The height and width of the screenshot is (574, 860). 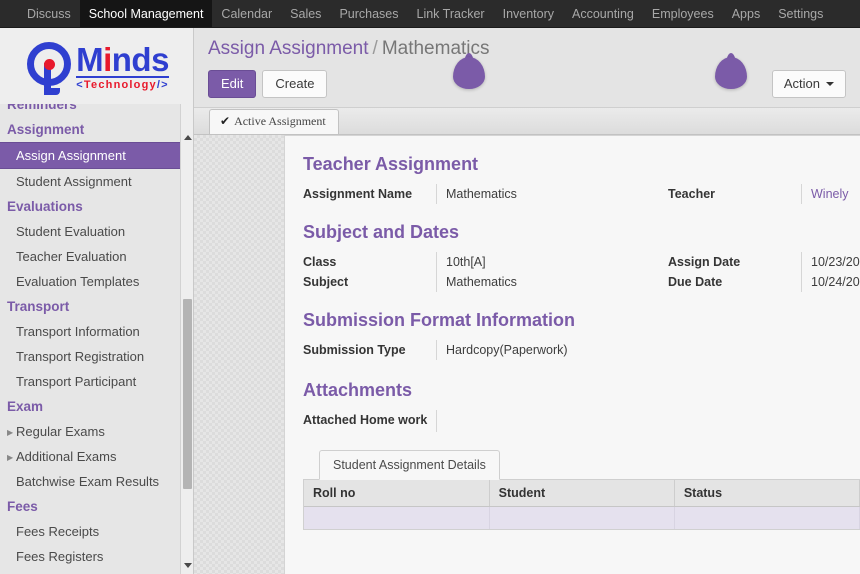 What do you see at coordinates (90, 59) in the screenshot?
I see `logo-letter-m: M` at bounding box center [90, 59].